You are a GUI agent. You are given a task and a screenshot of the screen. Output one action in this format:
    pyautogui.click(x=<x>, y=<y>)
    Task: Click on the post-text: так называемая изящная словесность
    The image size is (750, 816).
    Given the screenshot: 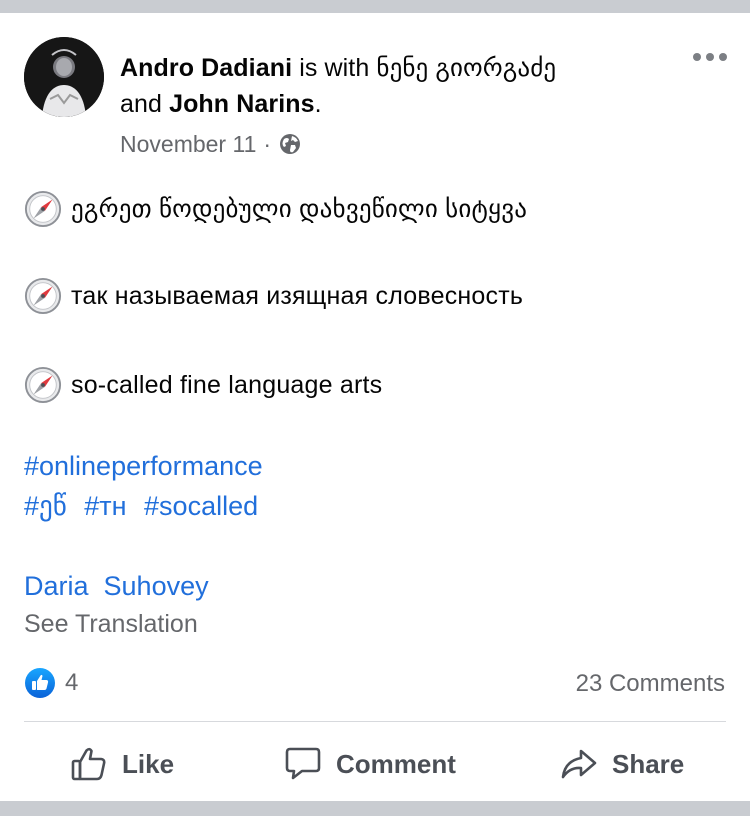 What is the action you would take?
    pyautogui.click(x=297, y=296)
    